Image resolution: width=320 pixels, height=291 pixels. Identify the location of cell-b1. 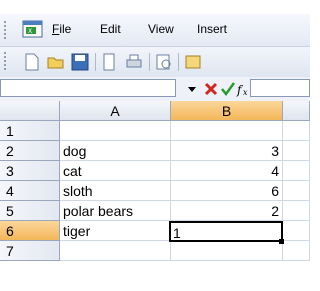
(227, 131).